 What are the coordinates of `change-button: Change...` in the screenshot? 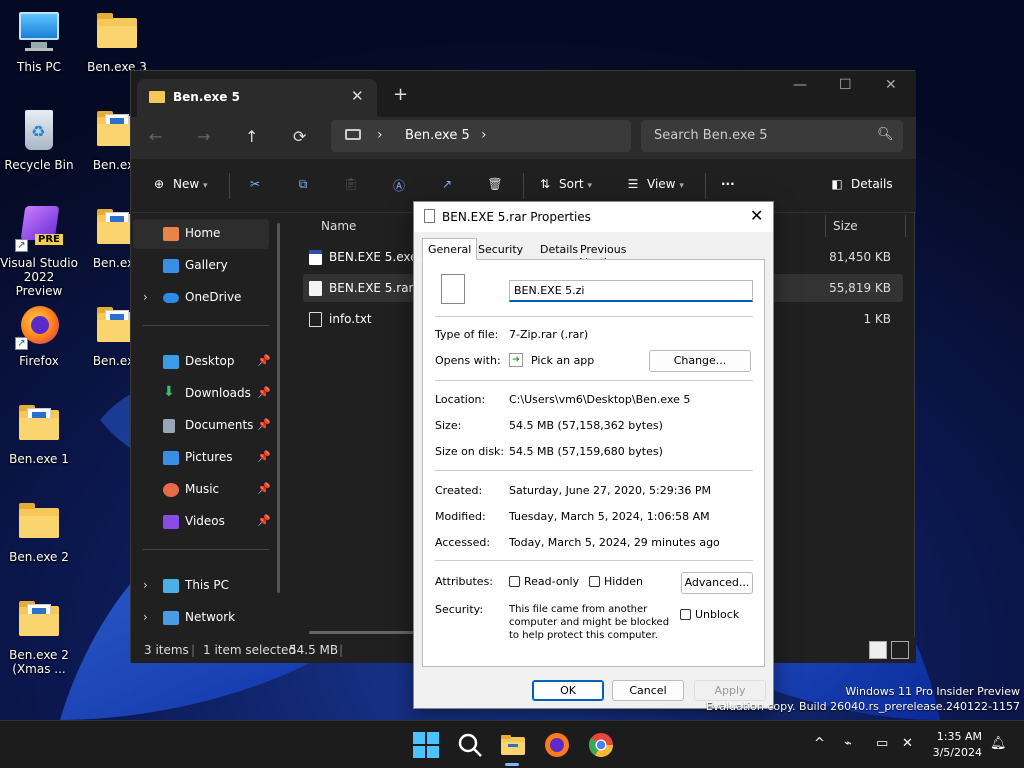 It's located at (700, 361).